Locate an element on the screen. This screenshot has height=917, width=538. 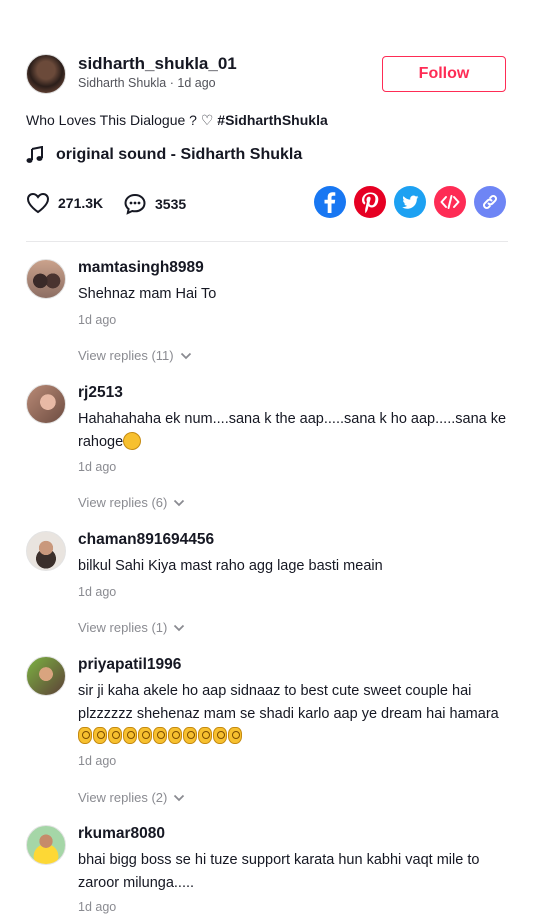
view-replies-button: View replies (2) is located at coordinates (131, 797).